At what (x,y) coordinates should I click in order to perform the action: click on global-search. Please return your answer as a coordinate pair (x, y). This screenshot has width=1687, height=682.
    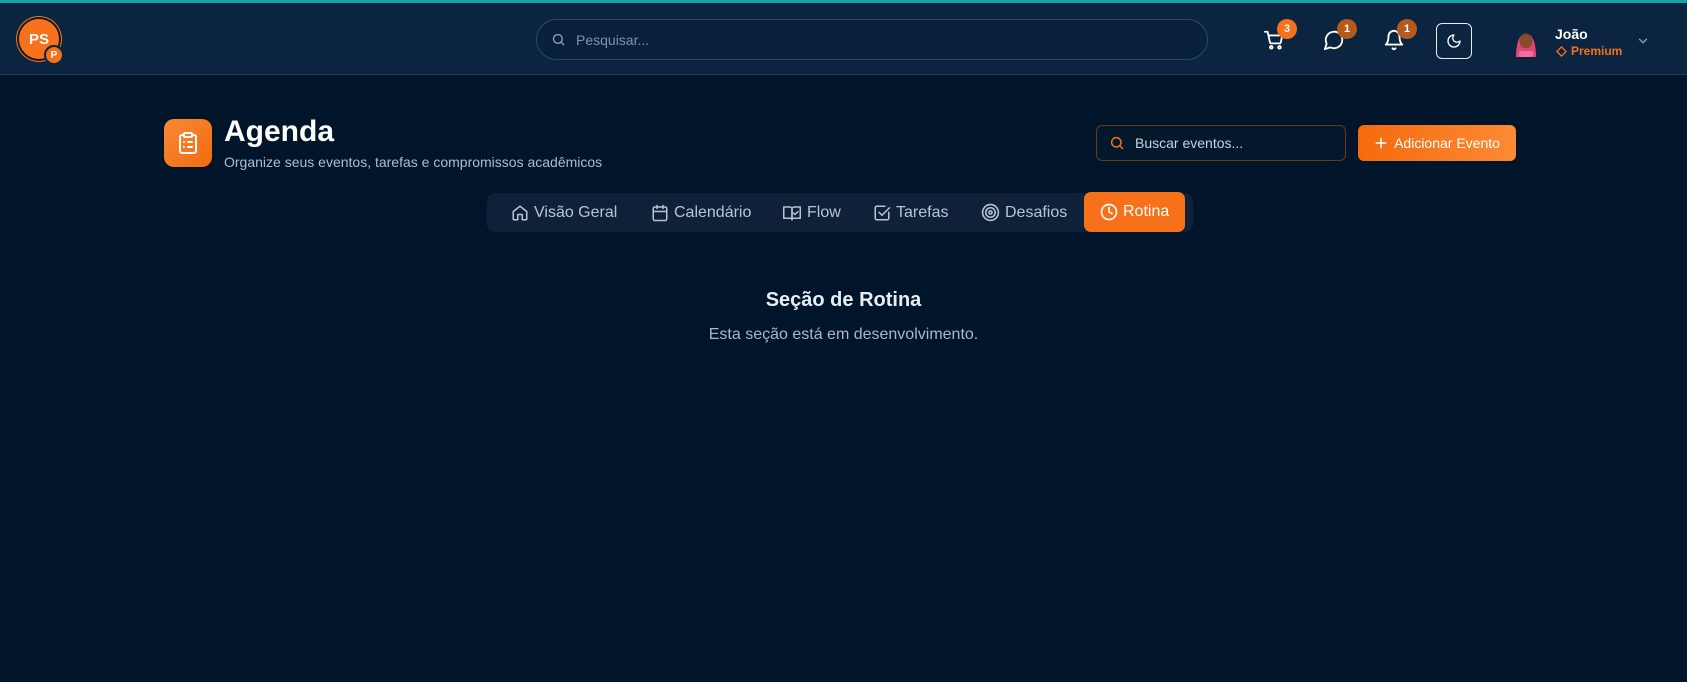
    Looking at the image, I should click on (872, 39).